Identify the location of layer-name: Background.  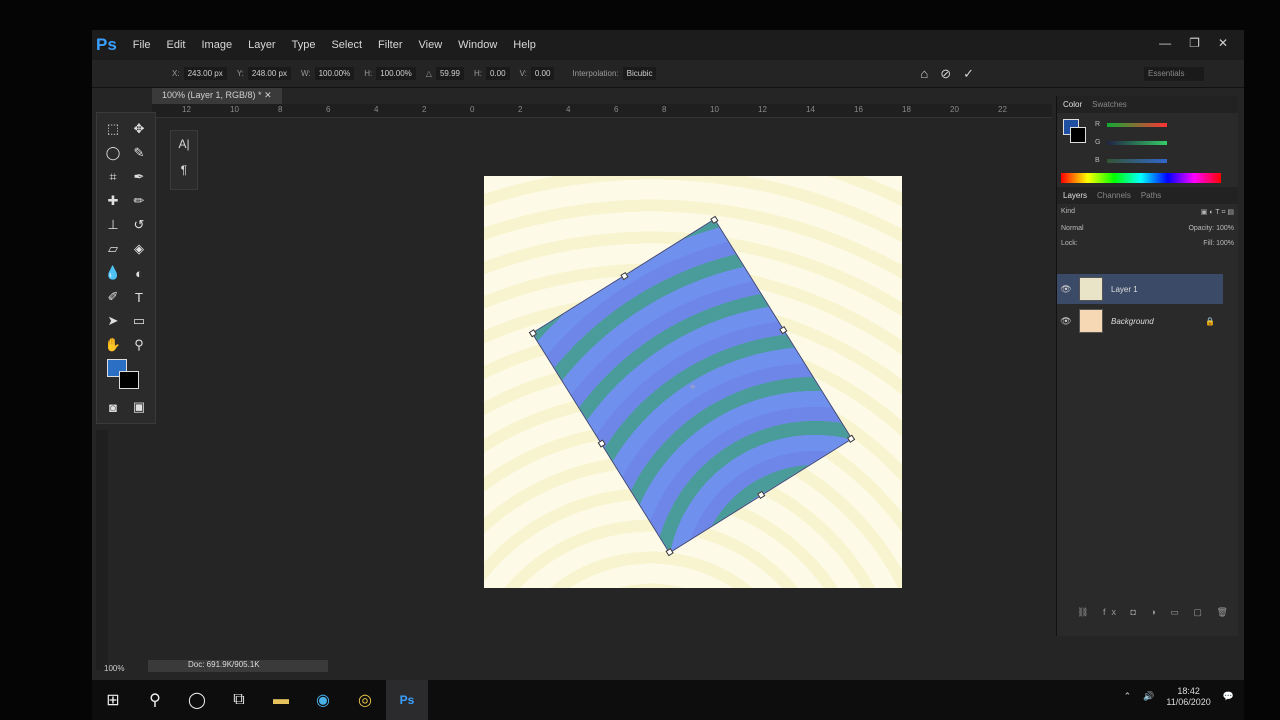
(1132, 321).